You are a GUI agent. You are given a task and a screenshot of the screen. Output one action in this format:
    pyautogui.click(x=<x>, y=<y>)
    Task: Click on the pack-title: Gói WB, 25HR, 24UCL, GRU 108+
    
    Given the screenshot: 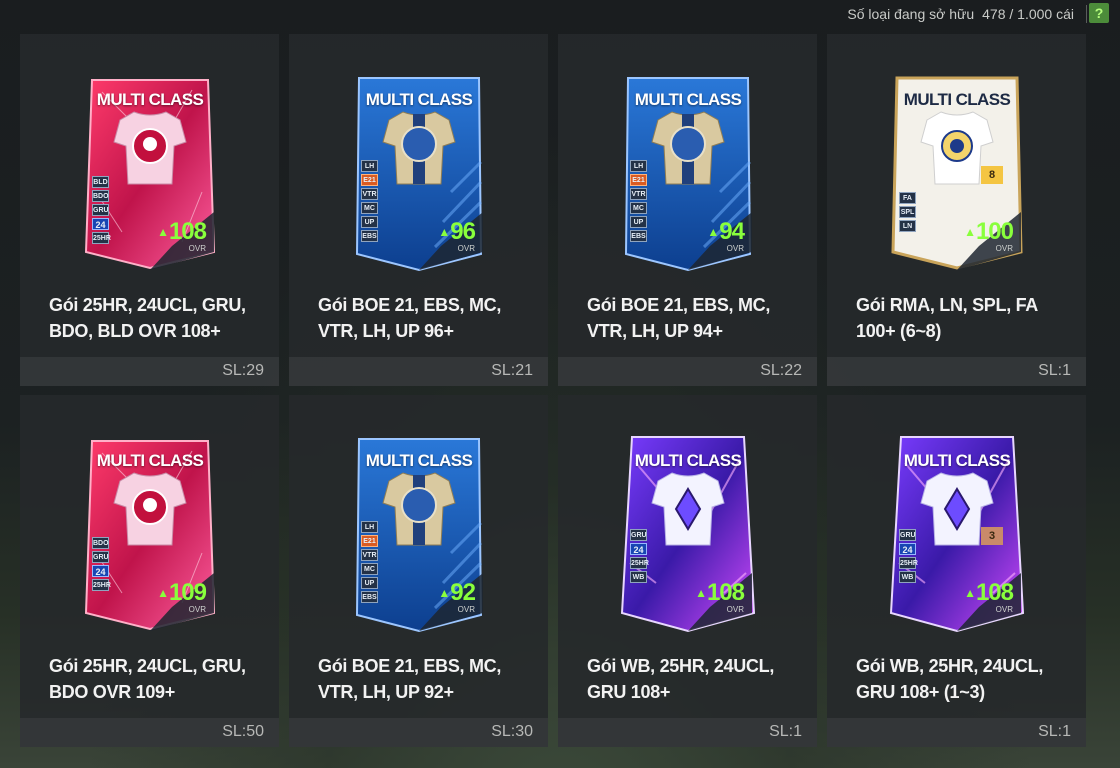 What is the action you would take?
    pyautogui.click(x=681, y=679)
    